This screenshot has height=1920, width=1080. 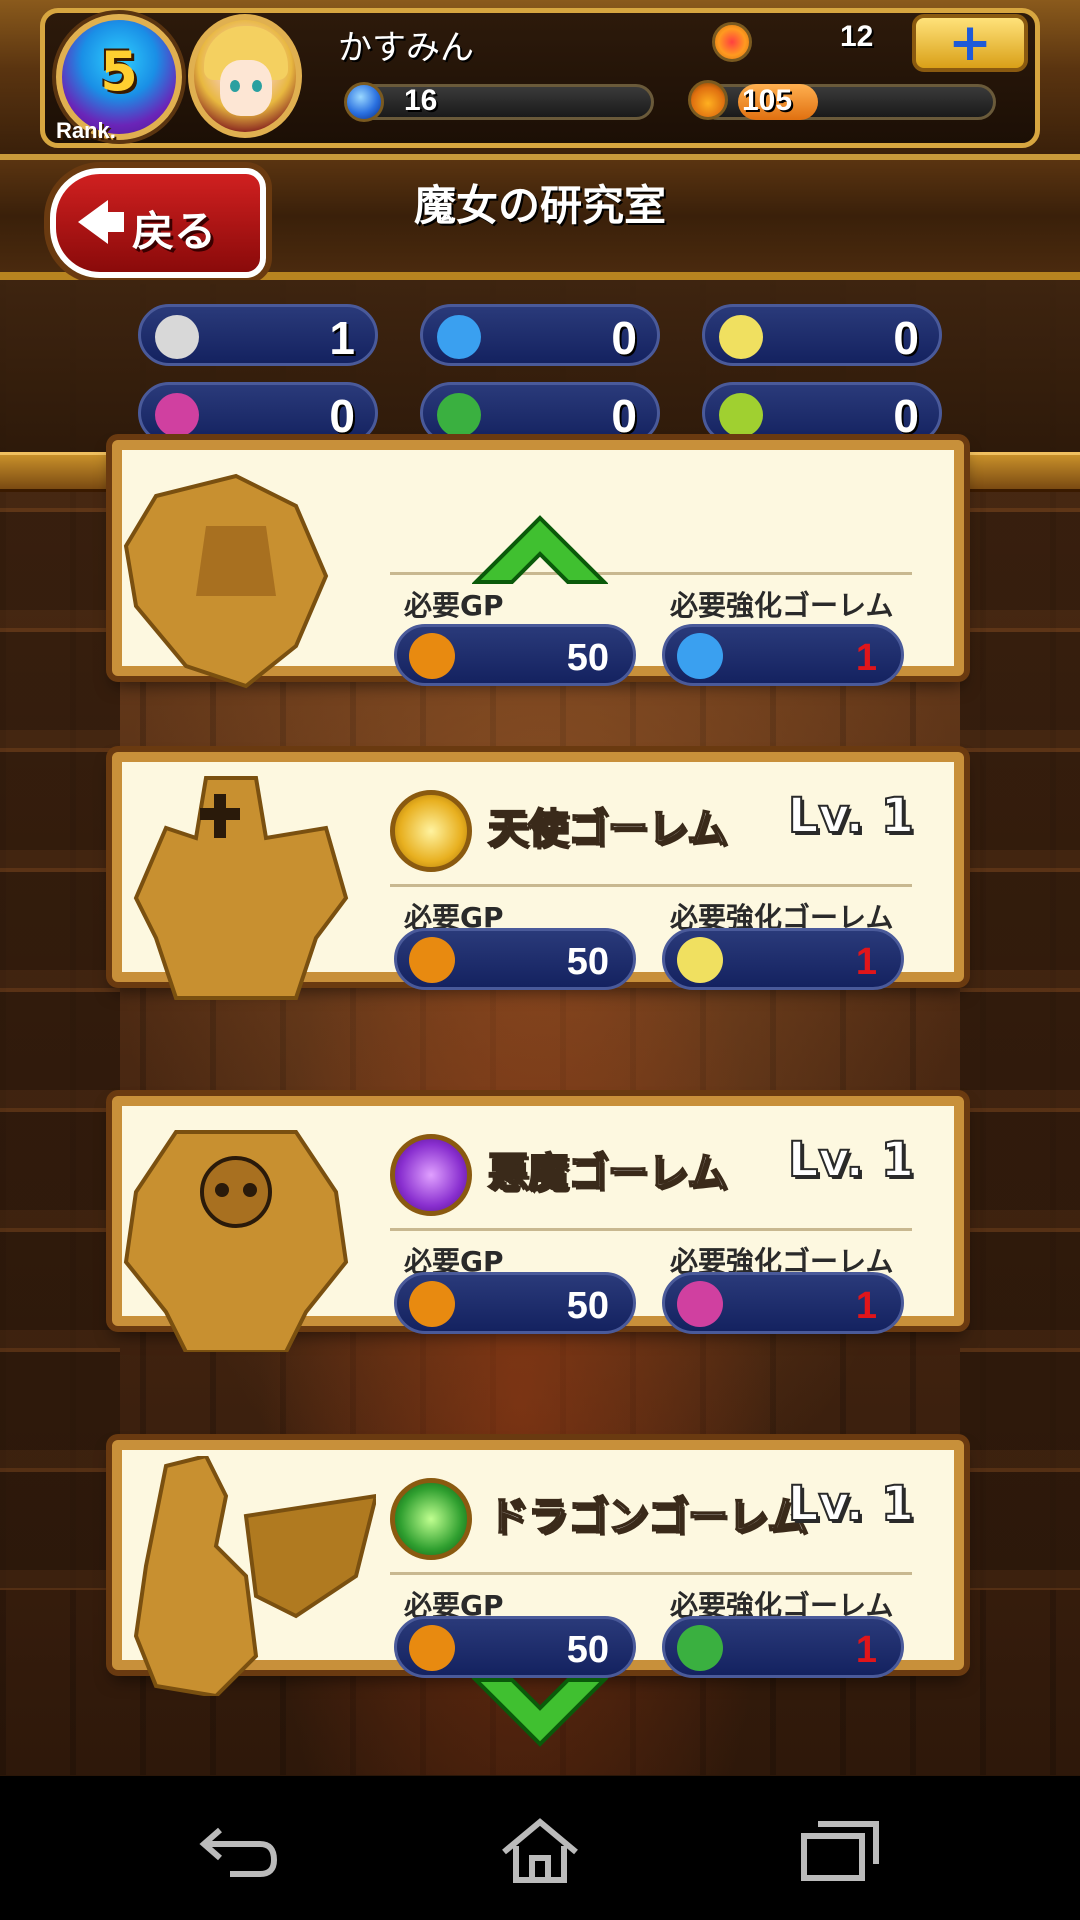 I want to click on gem-icon, so click(x=732, y=42).